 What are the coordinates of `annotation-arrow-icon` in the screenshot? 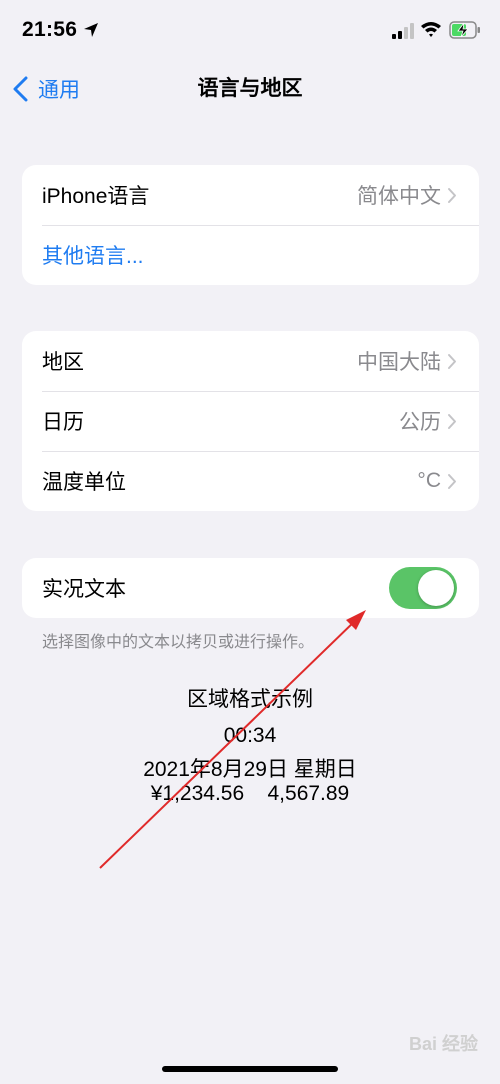 It's located at (232, 739).